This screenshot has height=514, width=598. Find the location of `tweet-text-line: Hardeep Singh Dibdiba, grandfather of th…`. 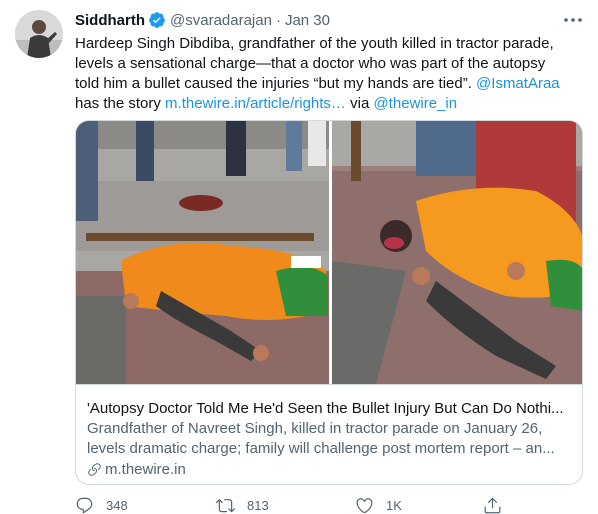

tweet-text-line: Hardeep Singh Dibdiba, grandfather of th… is located at coordinates (314, 43).